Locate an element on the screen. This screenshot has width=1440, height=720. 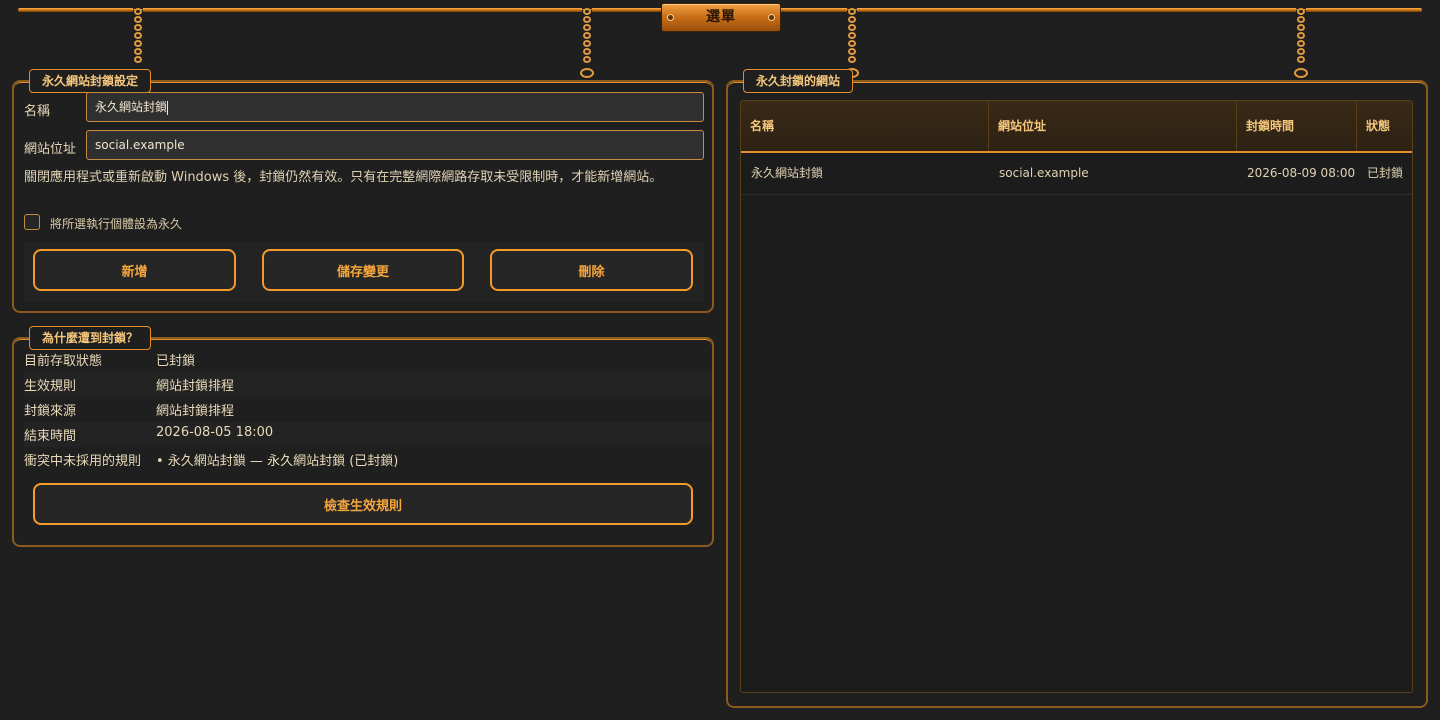
table-header: 名稱 網站位址 封鎖時間 狀態 is located at coordinates (1076, 127).